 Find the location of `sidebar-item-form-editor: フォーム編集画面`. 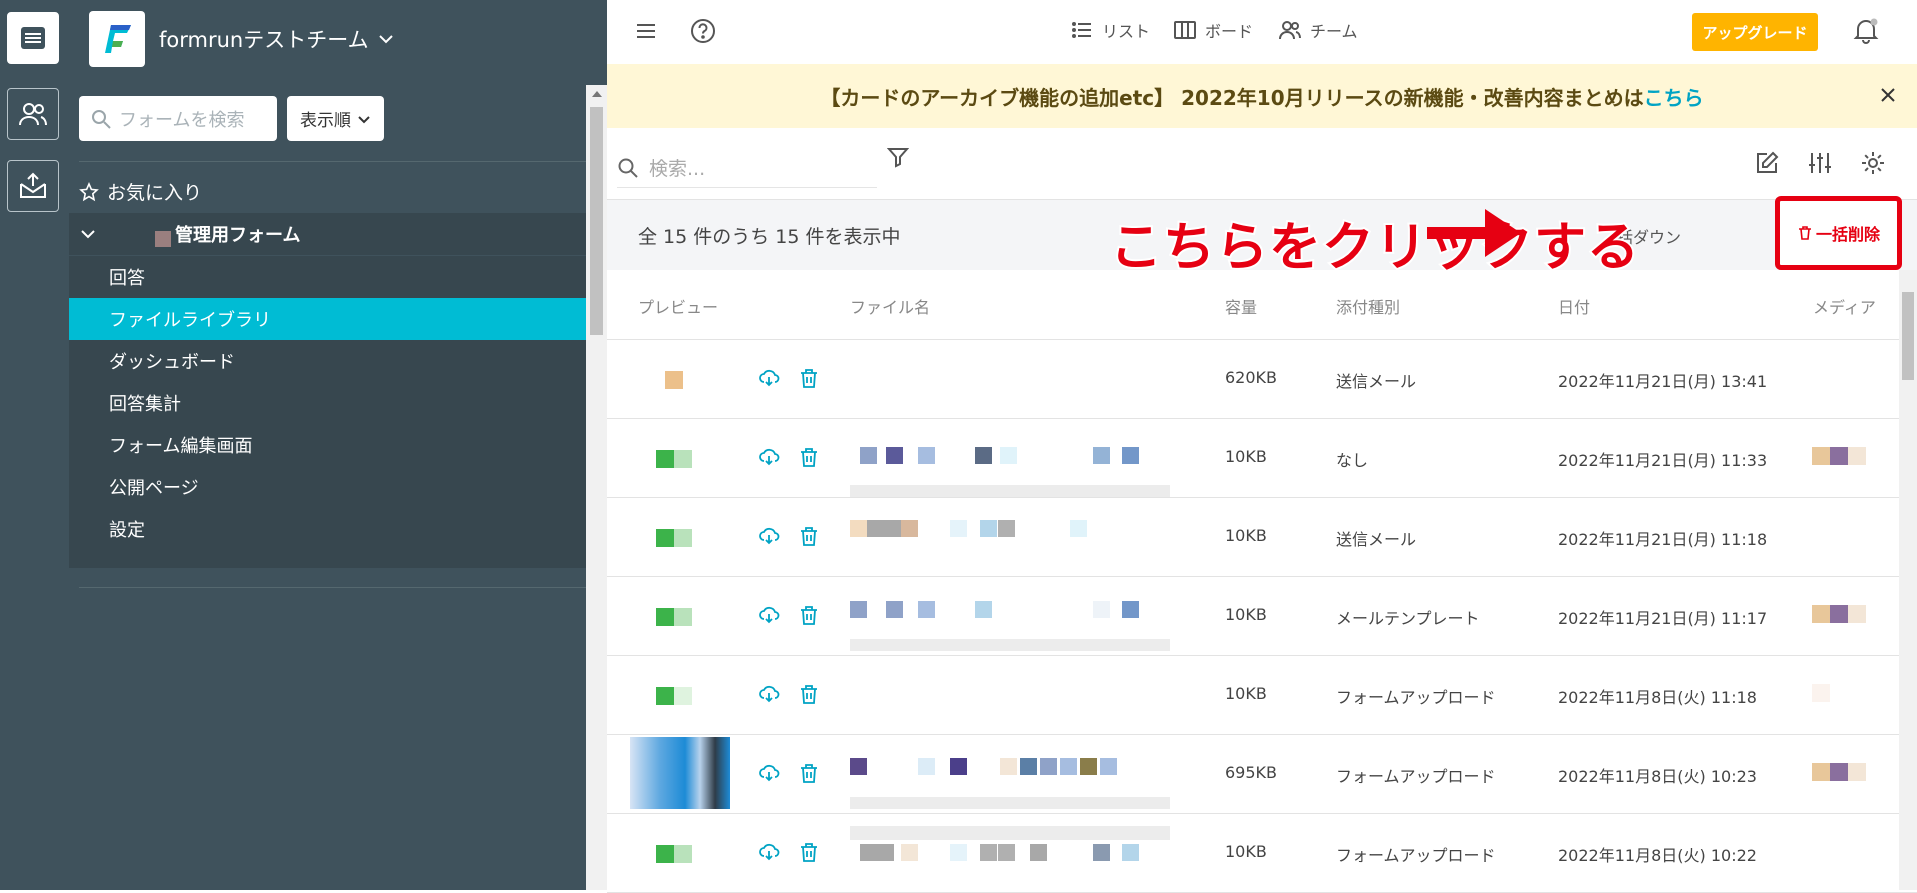

sidebar-item-form-editor: フォーム編集画面 is located at coordinates (327, 445).